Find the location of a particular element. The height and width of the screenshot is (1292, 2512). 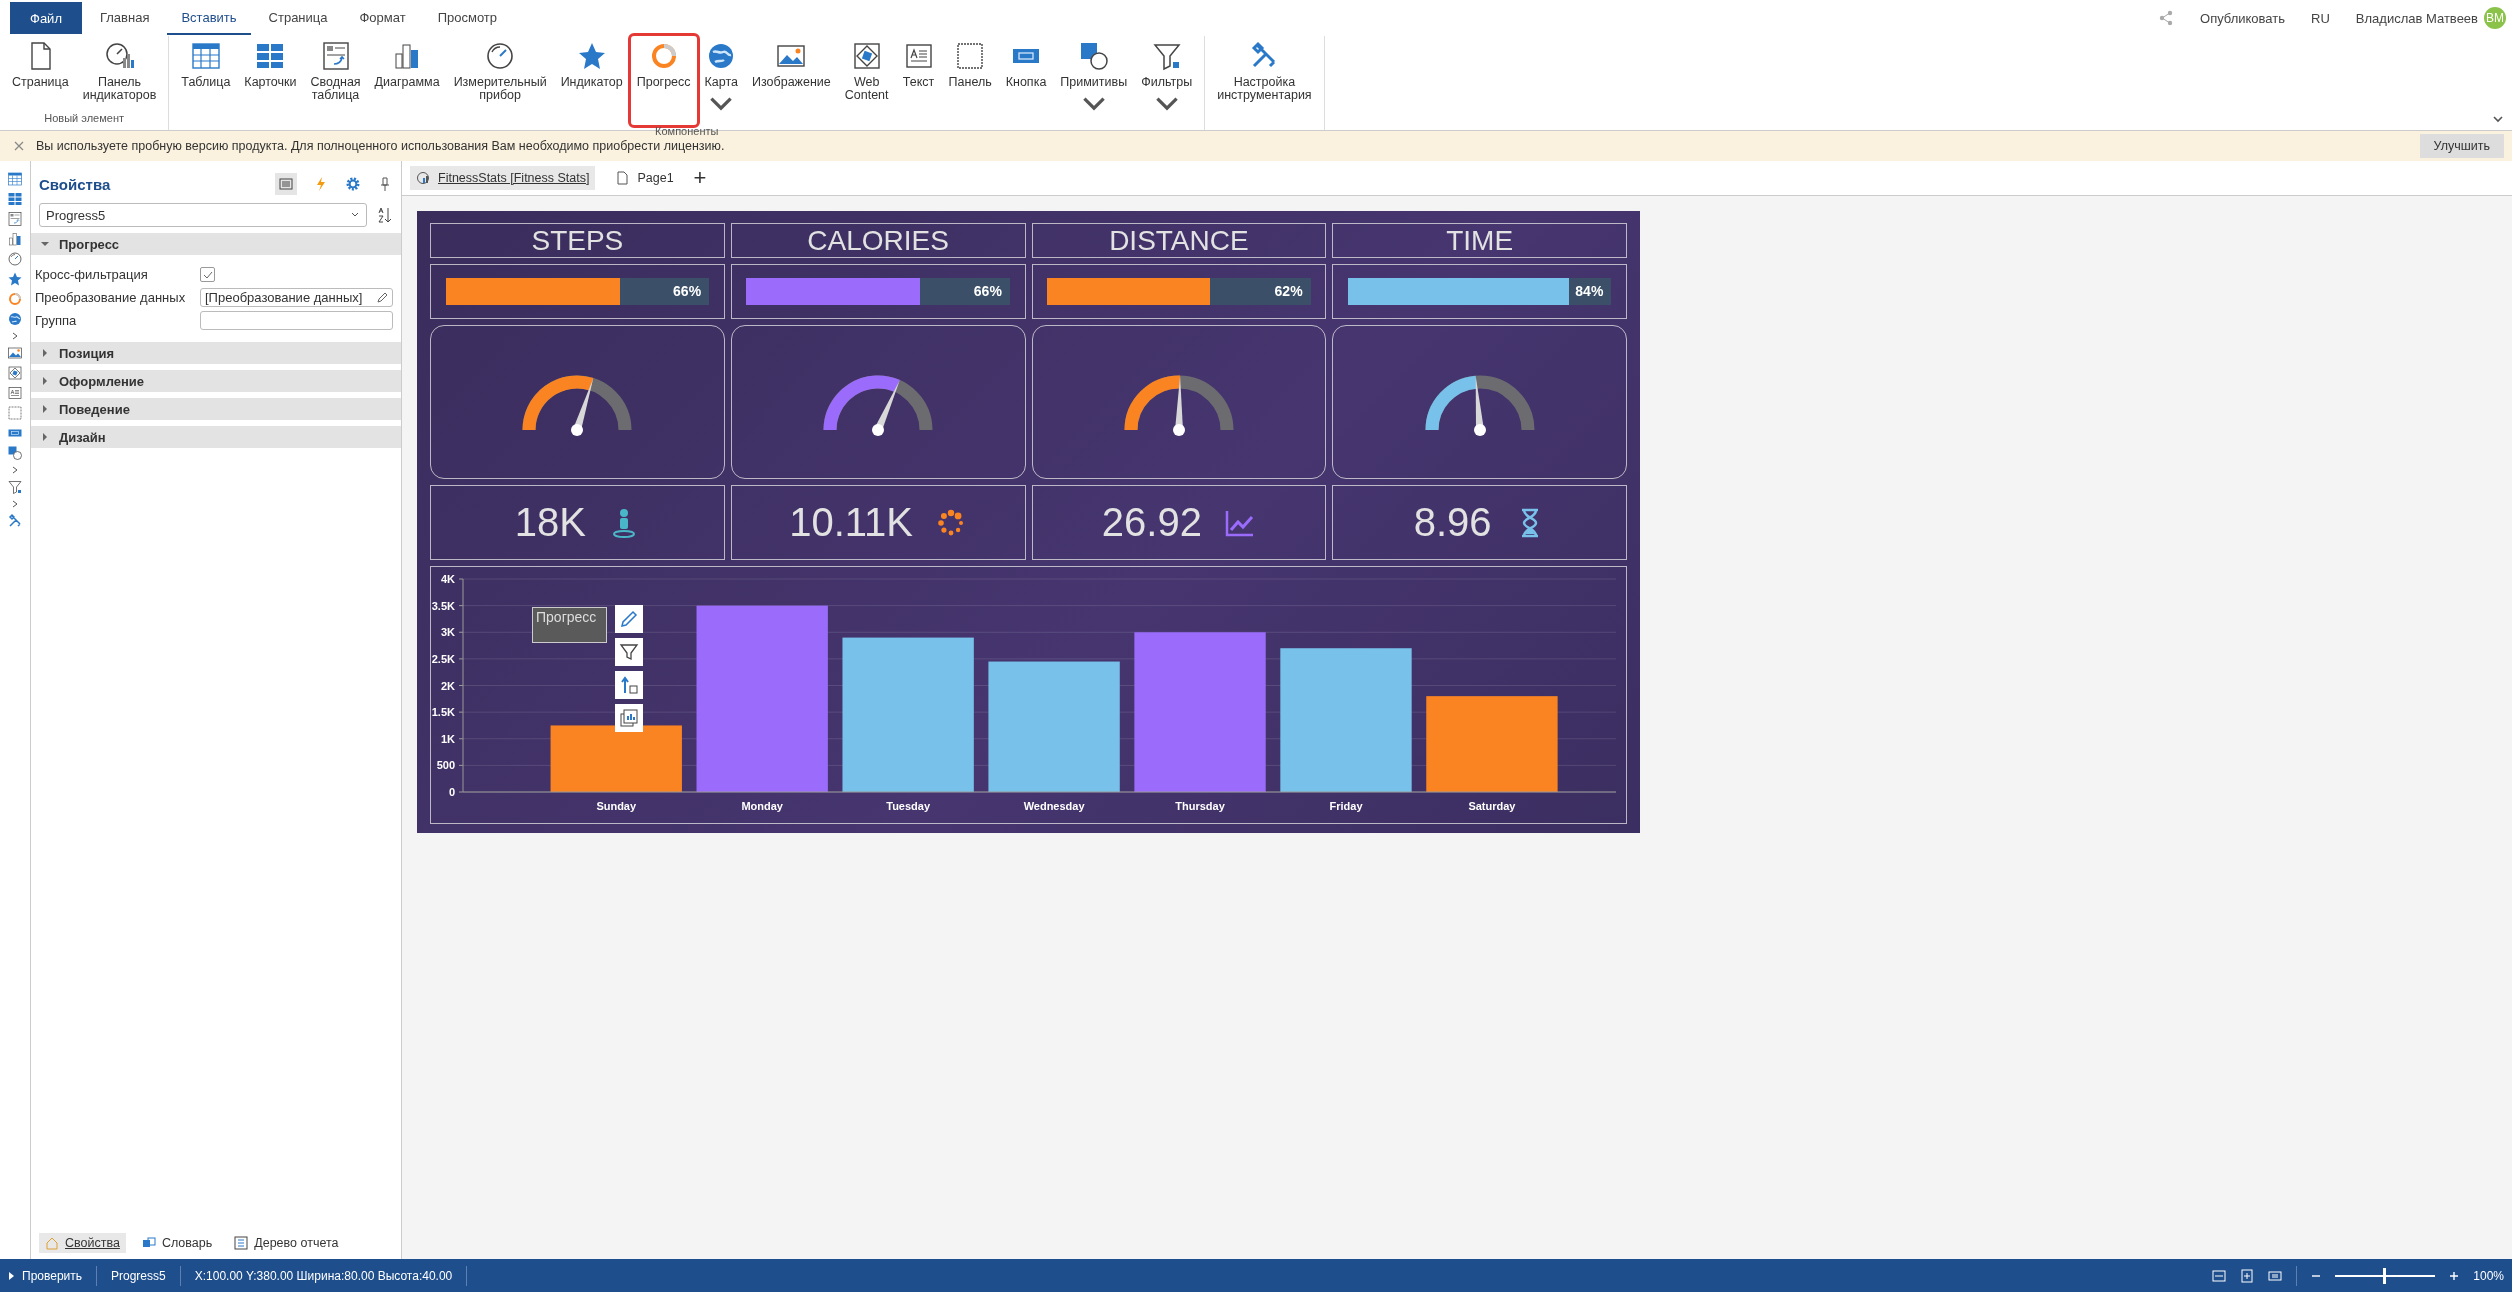

ribbon-button: Настройка инструментария is located at coordinates (1264, 74).